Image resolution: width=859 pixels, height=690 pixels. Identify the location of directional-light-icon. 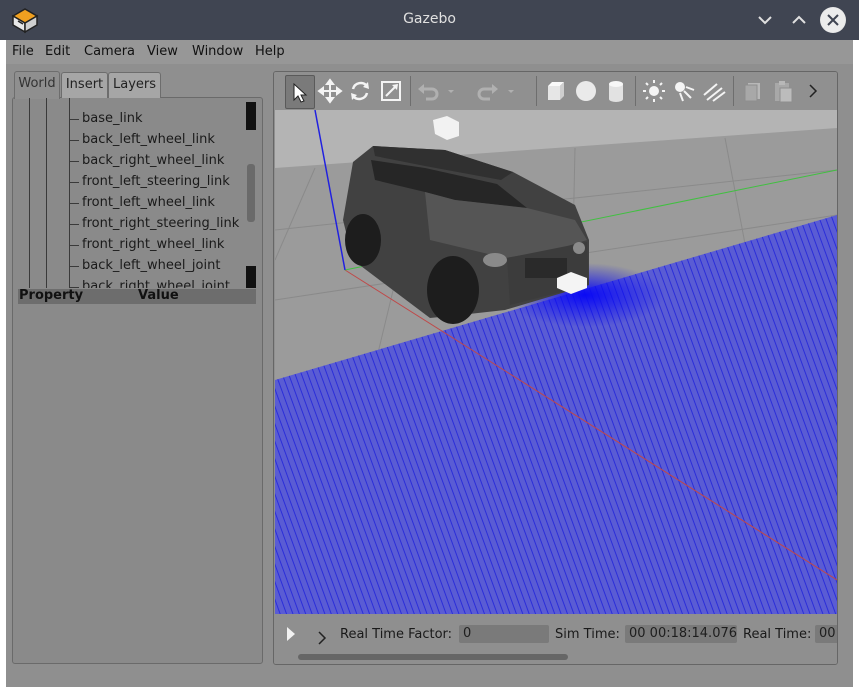
(714, 91).